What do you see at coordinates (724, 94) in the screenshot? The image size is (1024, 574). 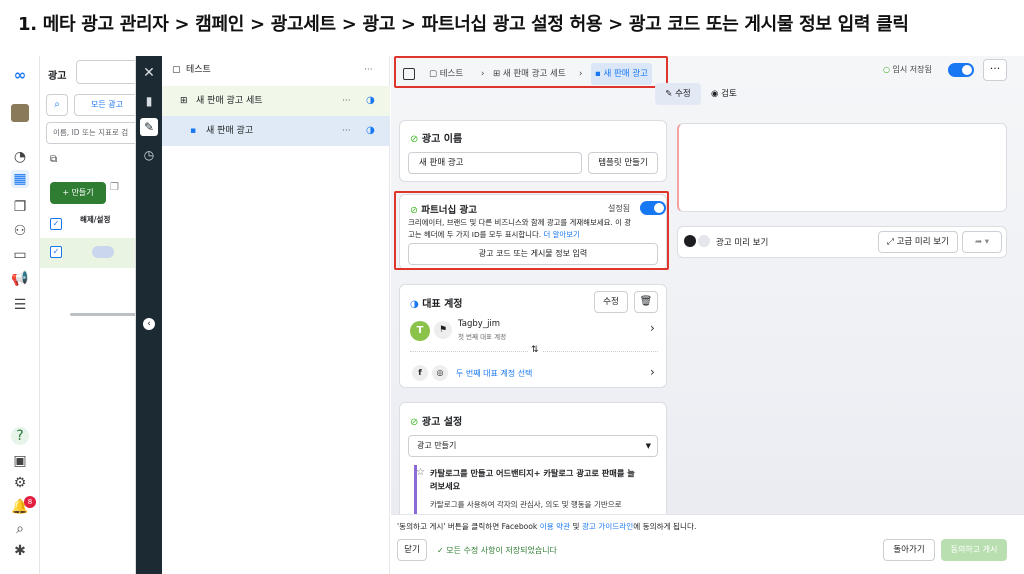 I see `tab-review: ◉ 검토` at bounding box center [724, 94].